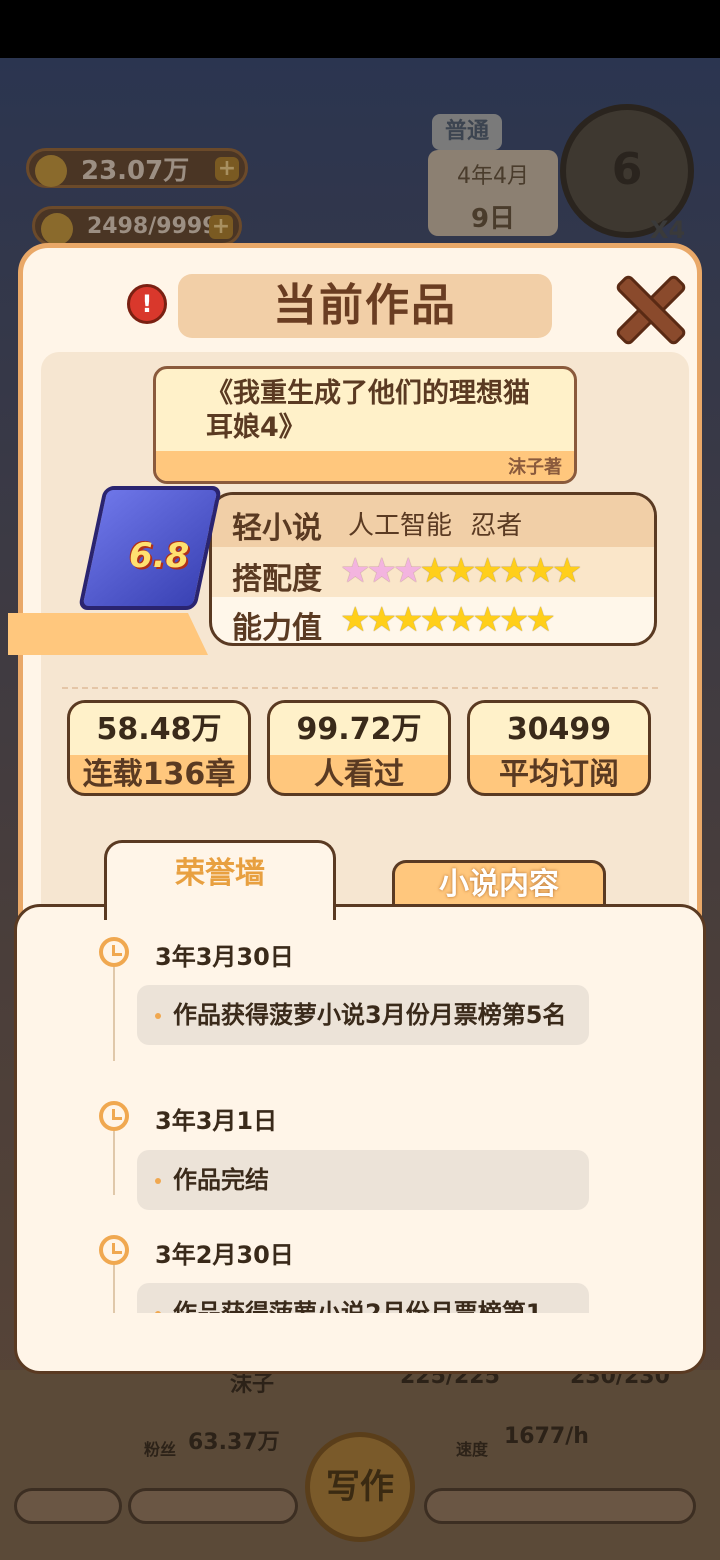 This screenshot has height=1560, width=720. What do you see at coordinates (381, 571) in the screenshot?
I see `compat-pink-stars: ★★★` at bounding box center [381, 571].